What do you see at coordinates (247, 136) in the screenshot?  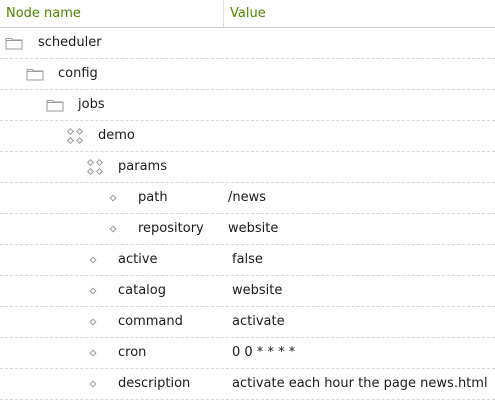 I see `tree-row-demo: demo` at bounding box center [247, 136].